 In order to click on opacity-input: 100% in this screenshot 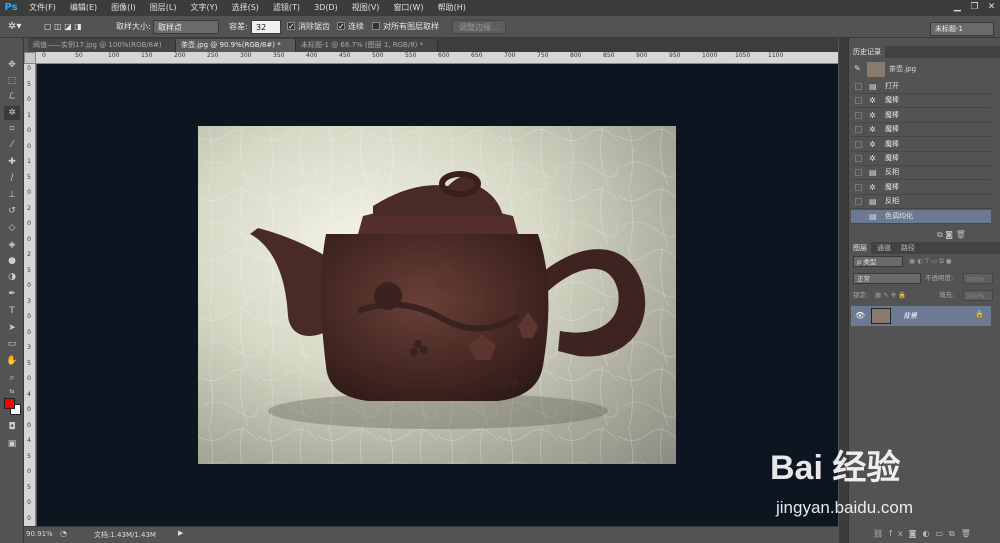, I will do `click(978, 278)`.